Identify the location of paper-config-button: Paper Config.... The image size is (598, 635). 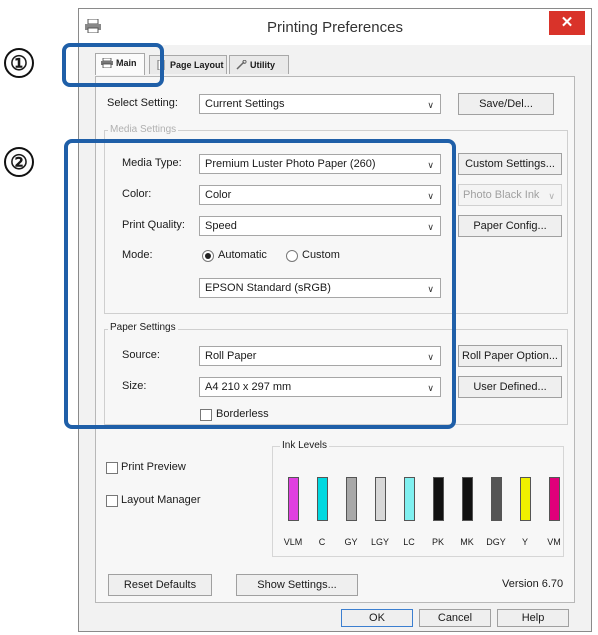
(510, 226).